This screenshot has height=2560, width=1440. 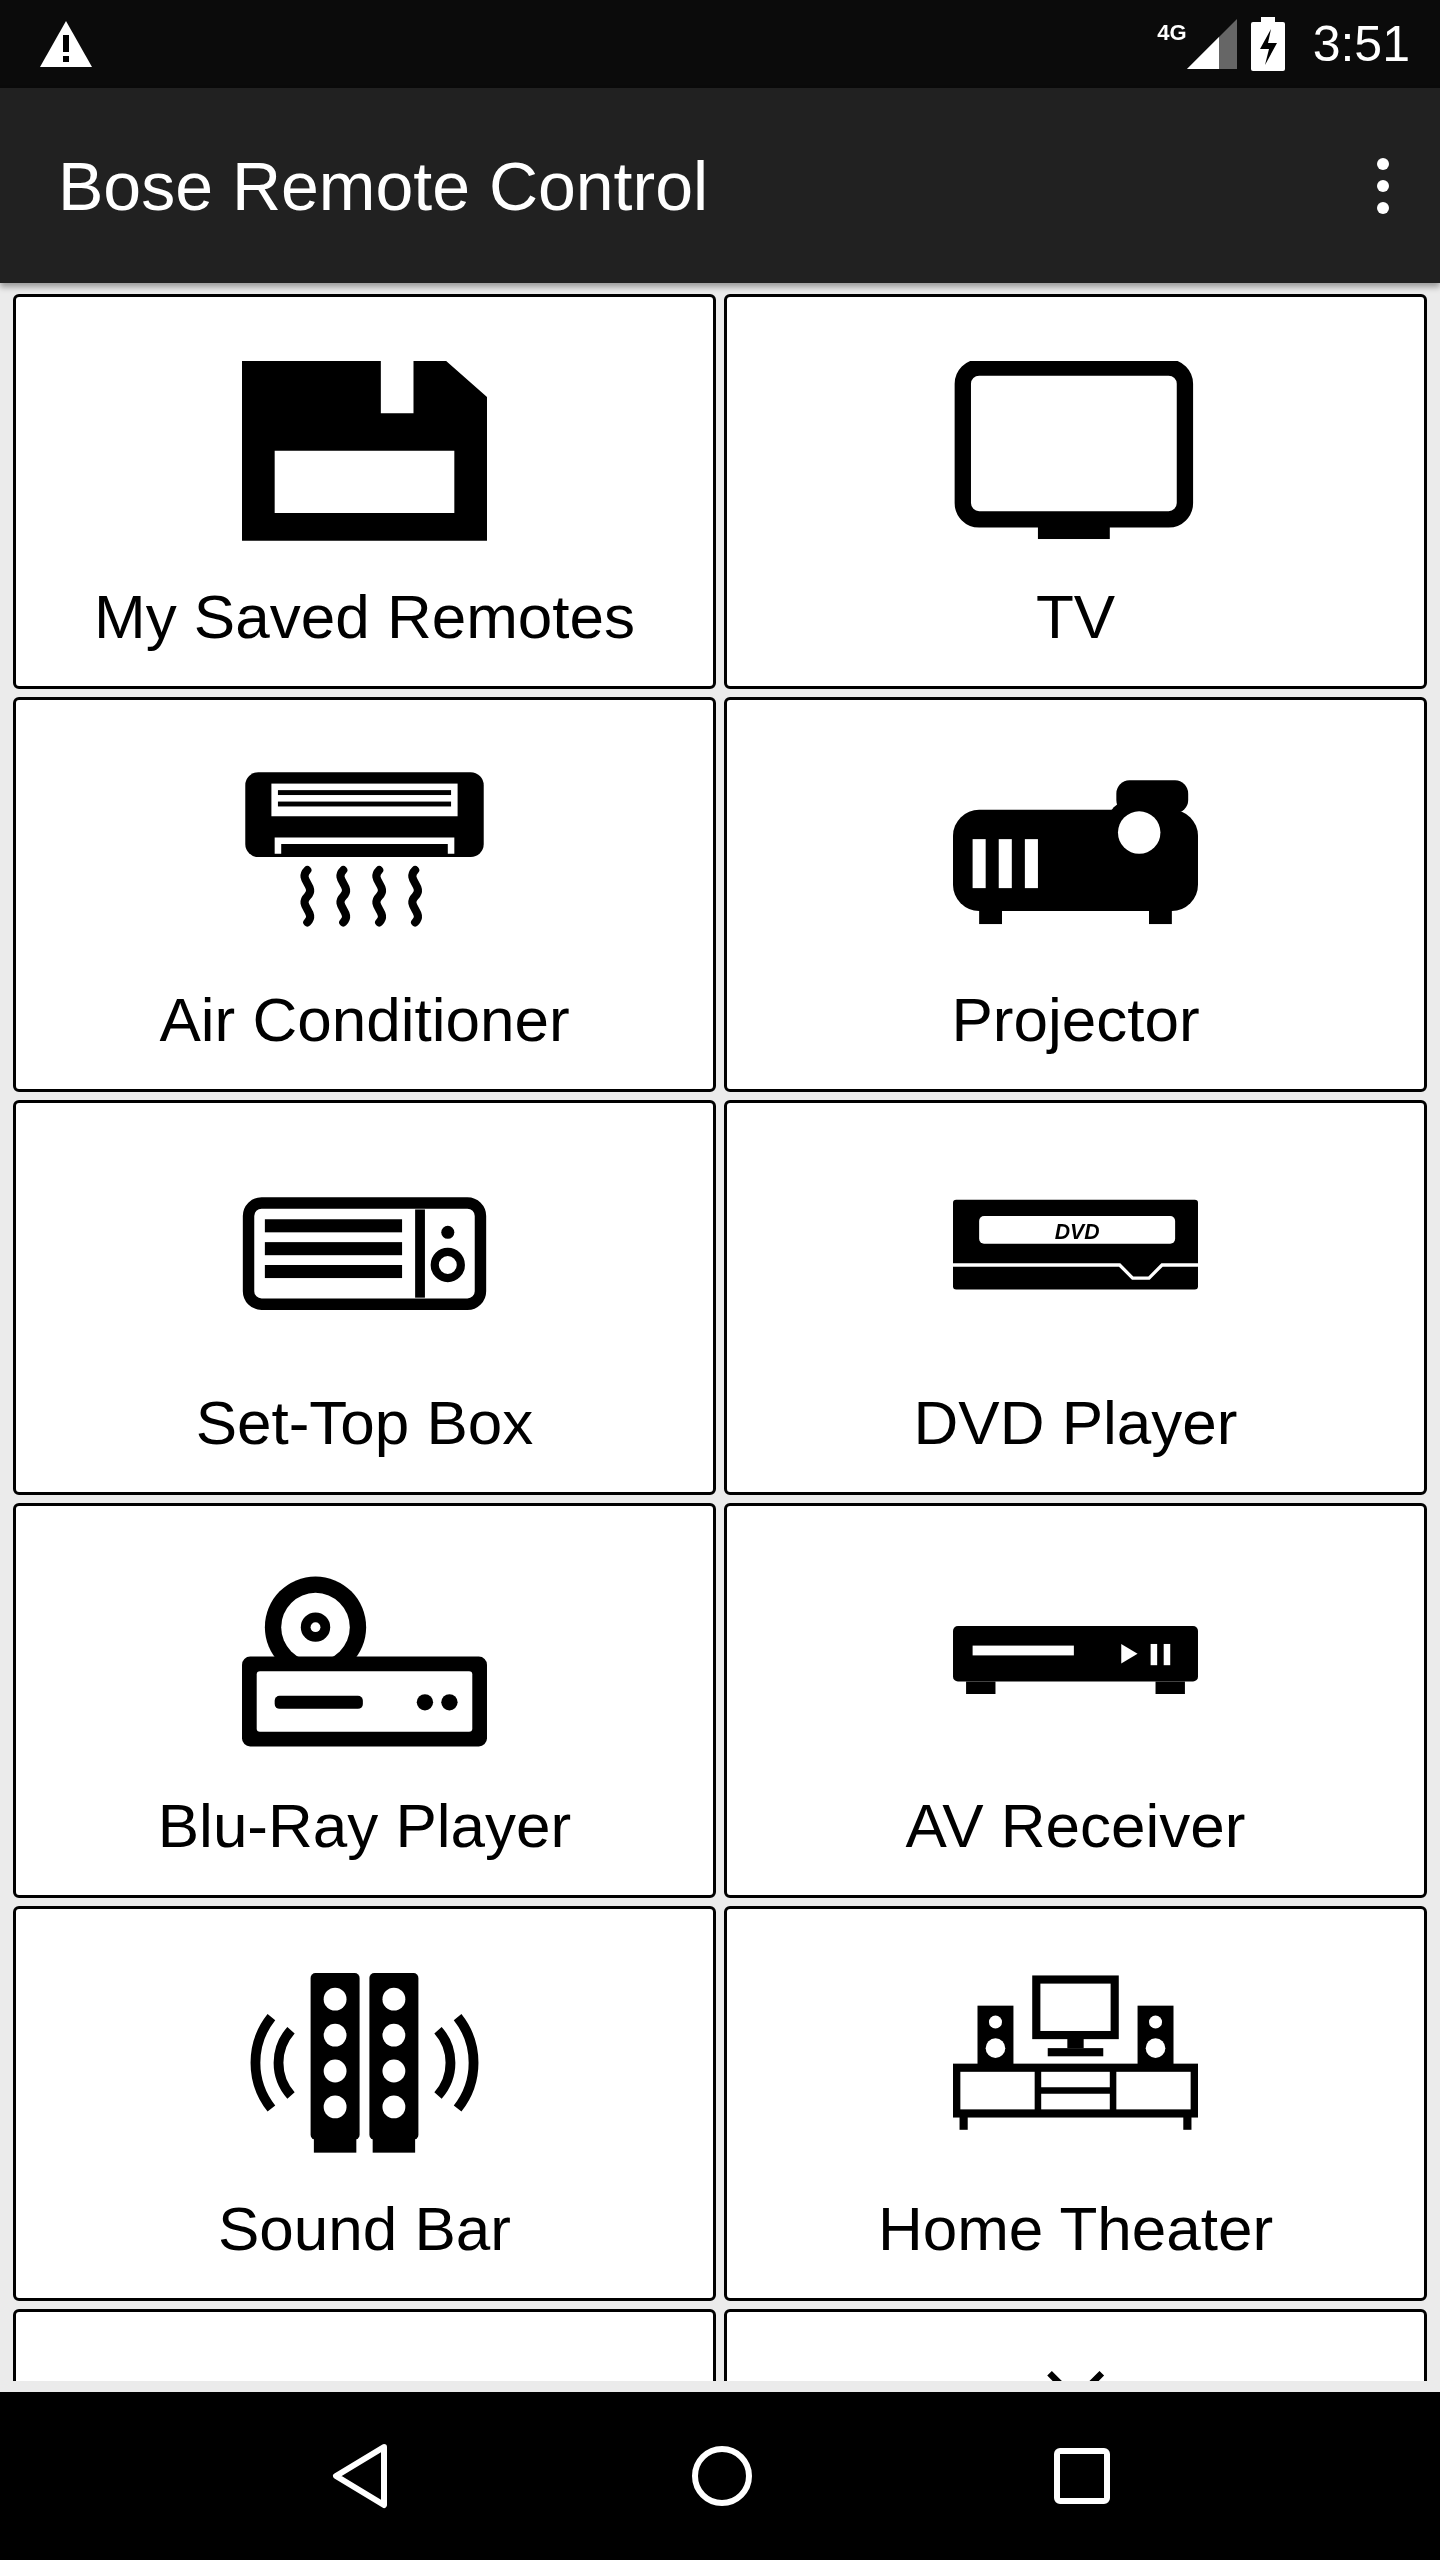 I want to click on device-tile: My Saved Remotes, so click(x=364, y=491).